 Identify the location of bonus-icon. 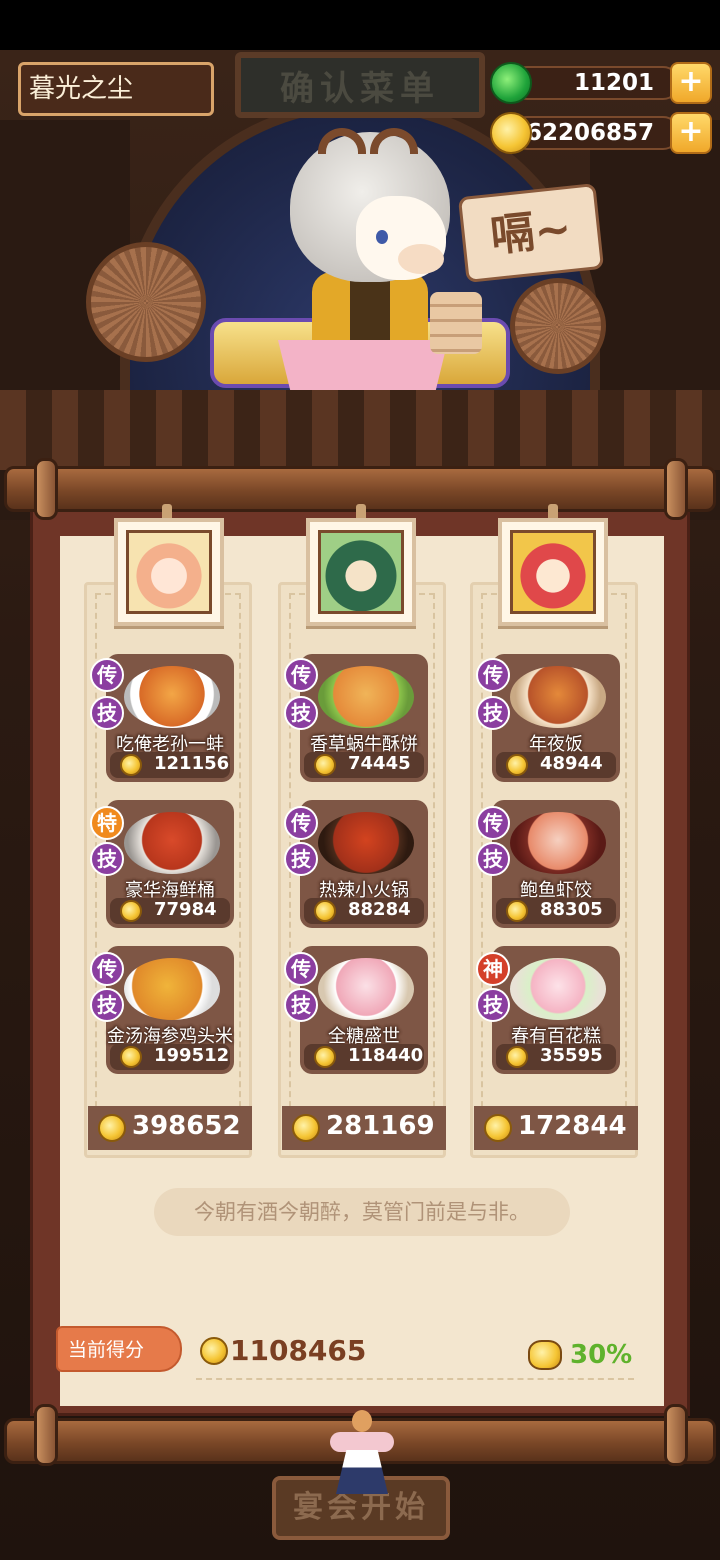
(545, 1355).